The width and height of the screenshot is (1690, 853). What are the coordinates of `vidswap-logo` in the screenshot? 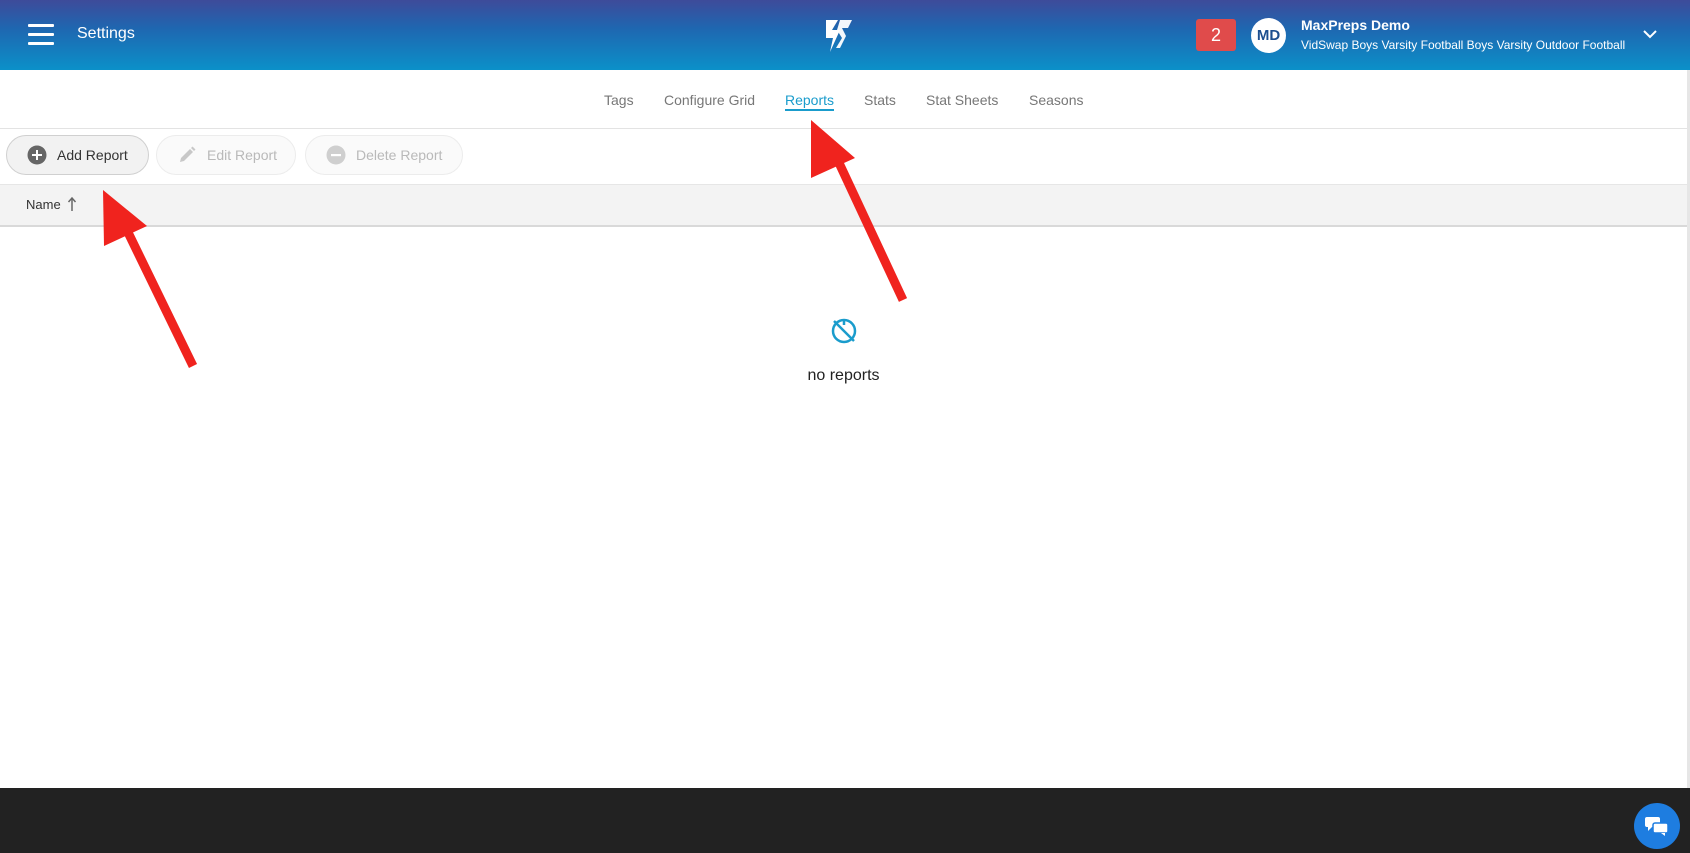 It's located at (838, 36).